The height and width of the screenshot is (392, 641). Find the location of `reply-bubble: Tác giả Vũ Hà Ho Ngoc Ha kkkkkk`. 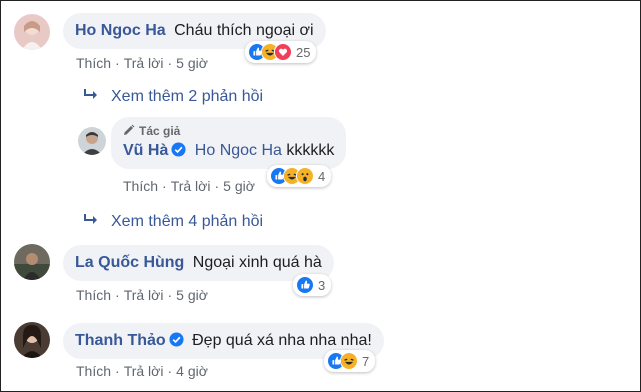

reply-bubble: Tác giả Vũ Hà Ho Ngoc Ha kkkkkk is located at coordinates (229, 143).